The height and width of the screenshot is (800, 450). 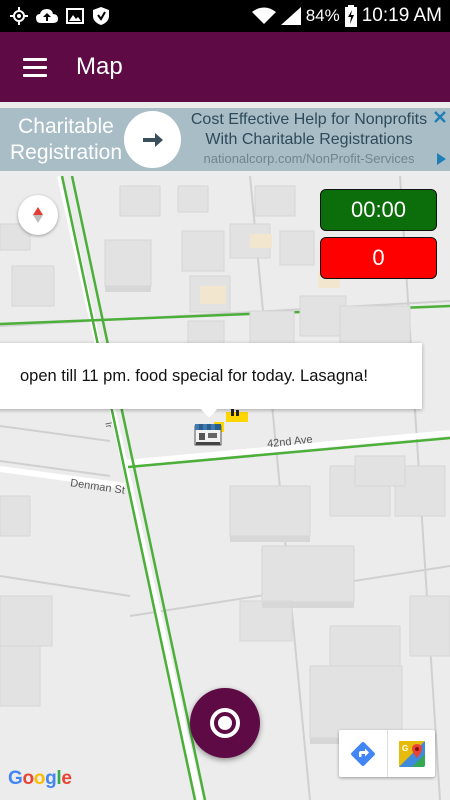 I want to click on directions-button, so click(x=363, y=753).